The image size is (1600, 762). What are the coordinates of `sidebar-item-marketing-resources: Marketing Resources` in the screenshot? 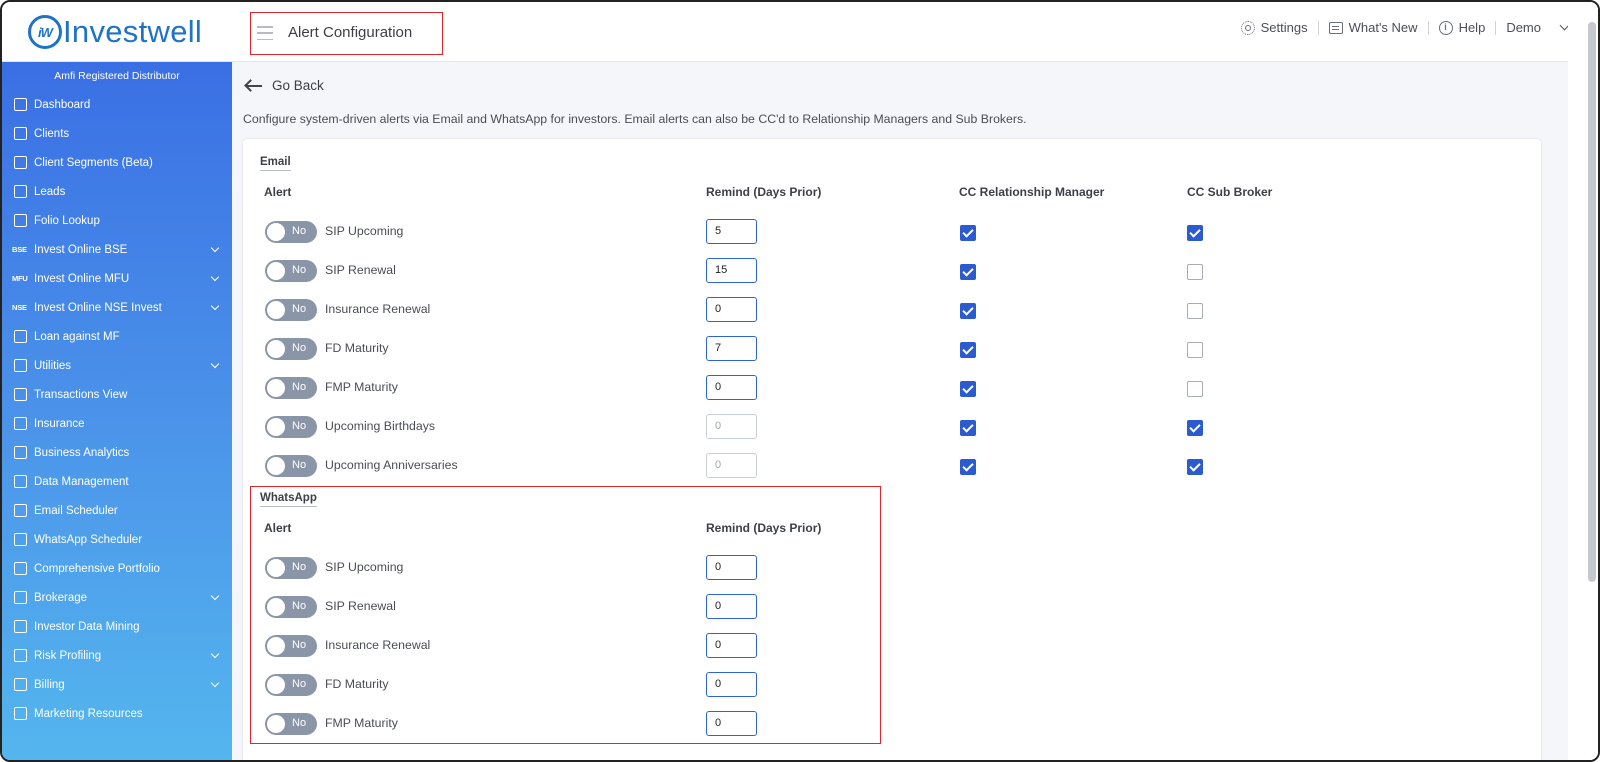 It's located at (117, 713).